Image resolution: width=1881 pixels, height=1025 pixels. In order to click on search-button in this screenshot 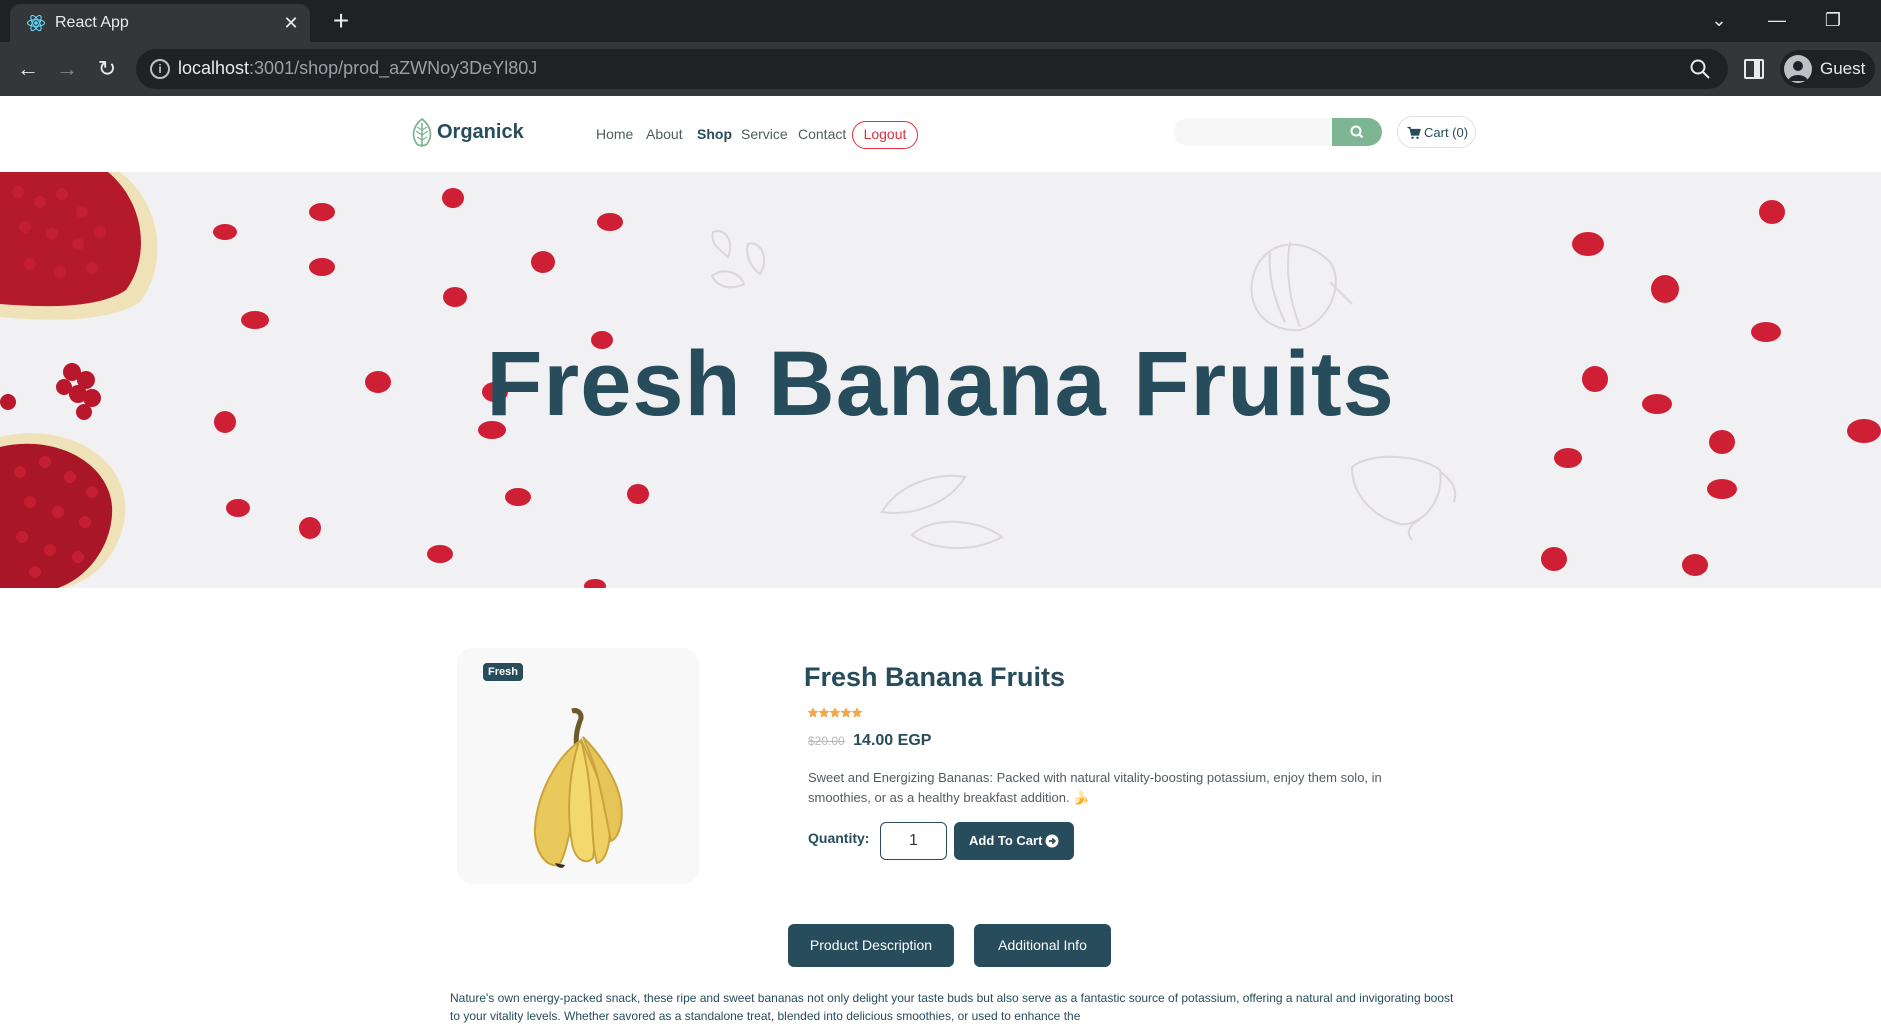, I will do `click(1357, 132)`.